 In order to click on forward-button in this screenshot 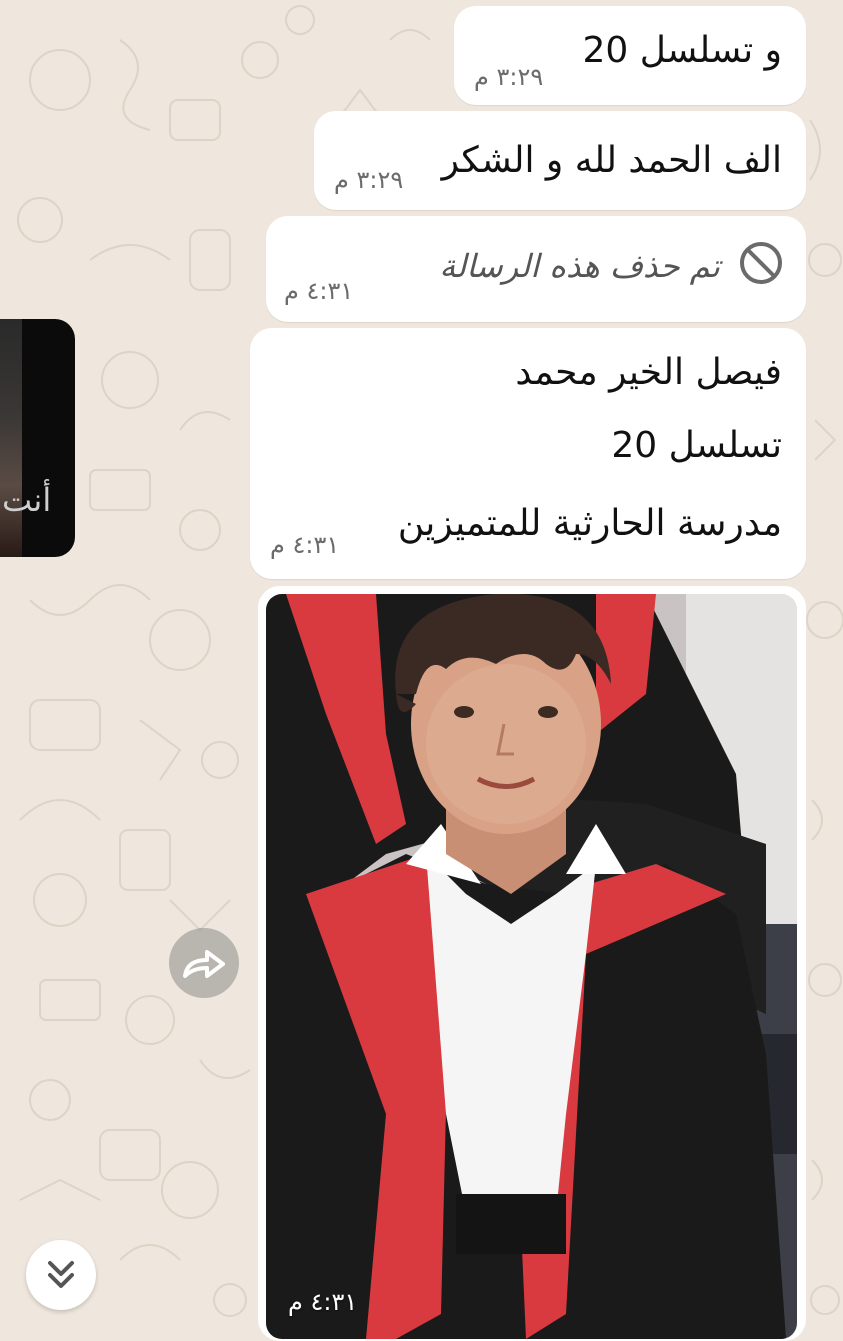, I will do `click(204, 963)`.